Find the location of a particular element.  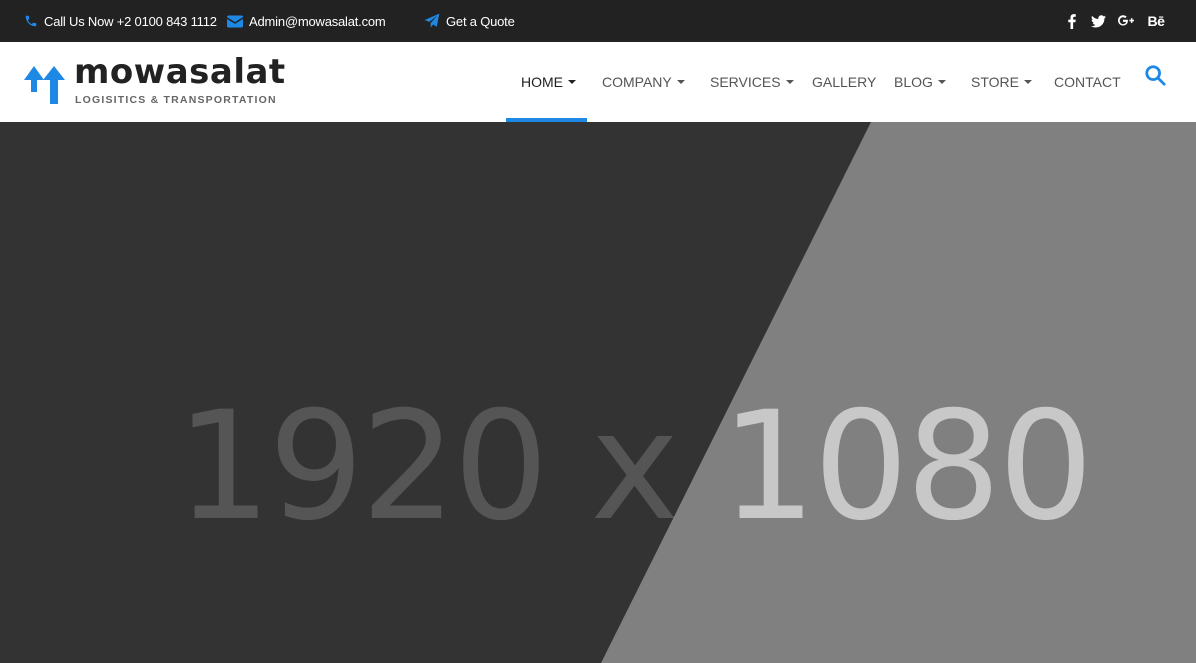

nav-home: HOME is located at coordinates (548, 82).